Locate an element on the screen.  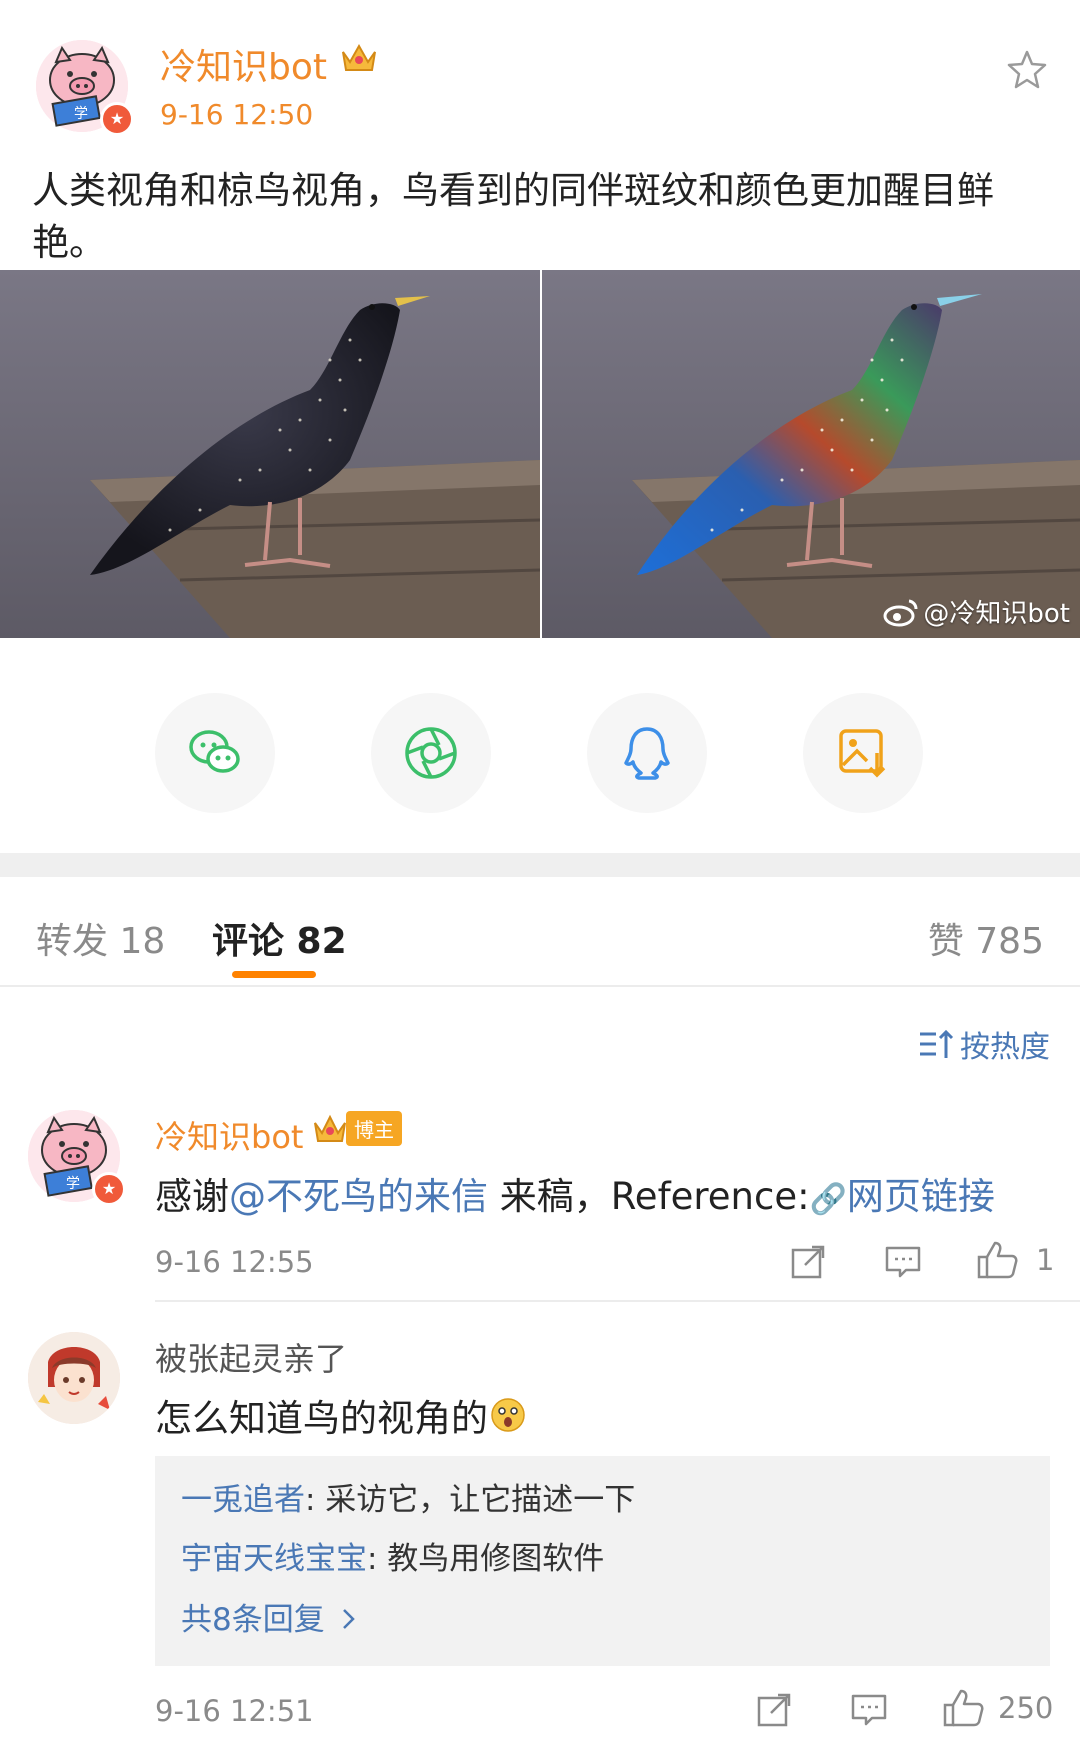
reply-item: 宇宙天线宝宝: 教鸟用修图软件 is located at coordinates (392, 1555).